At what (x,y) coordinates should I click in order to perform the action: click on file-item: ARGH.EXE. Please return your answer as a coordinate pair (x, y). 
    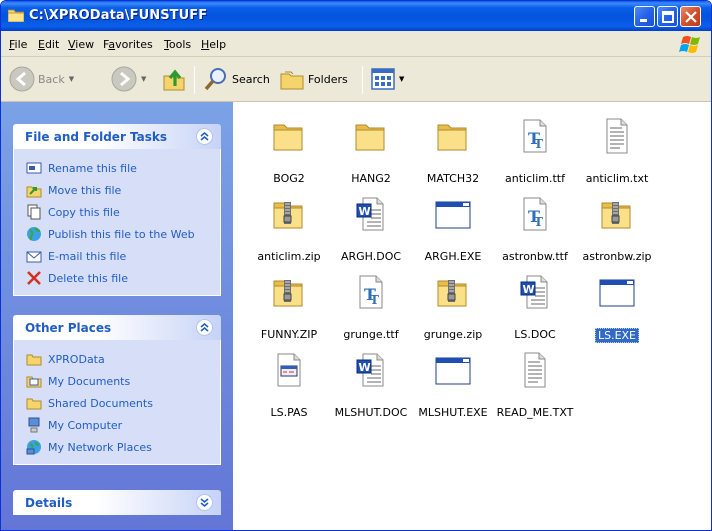
    Looking at the image, I should click on (453, 228).